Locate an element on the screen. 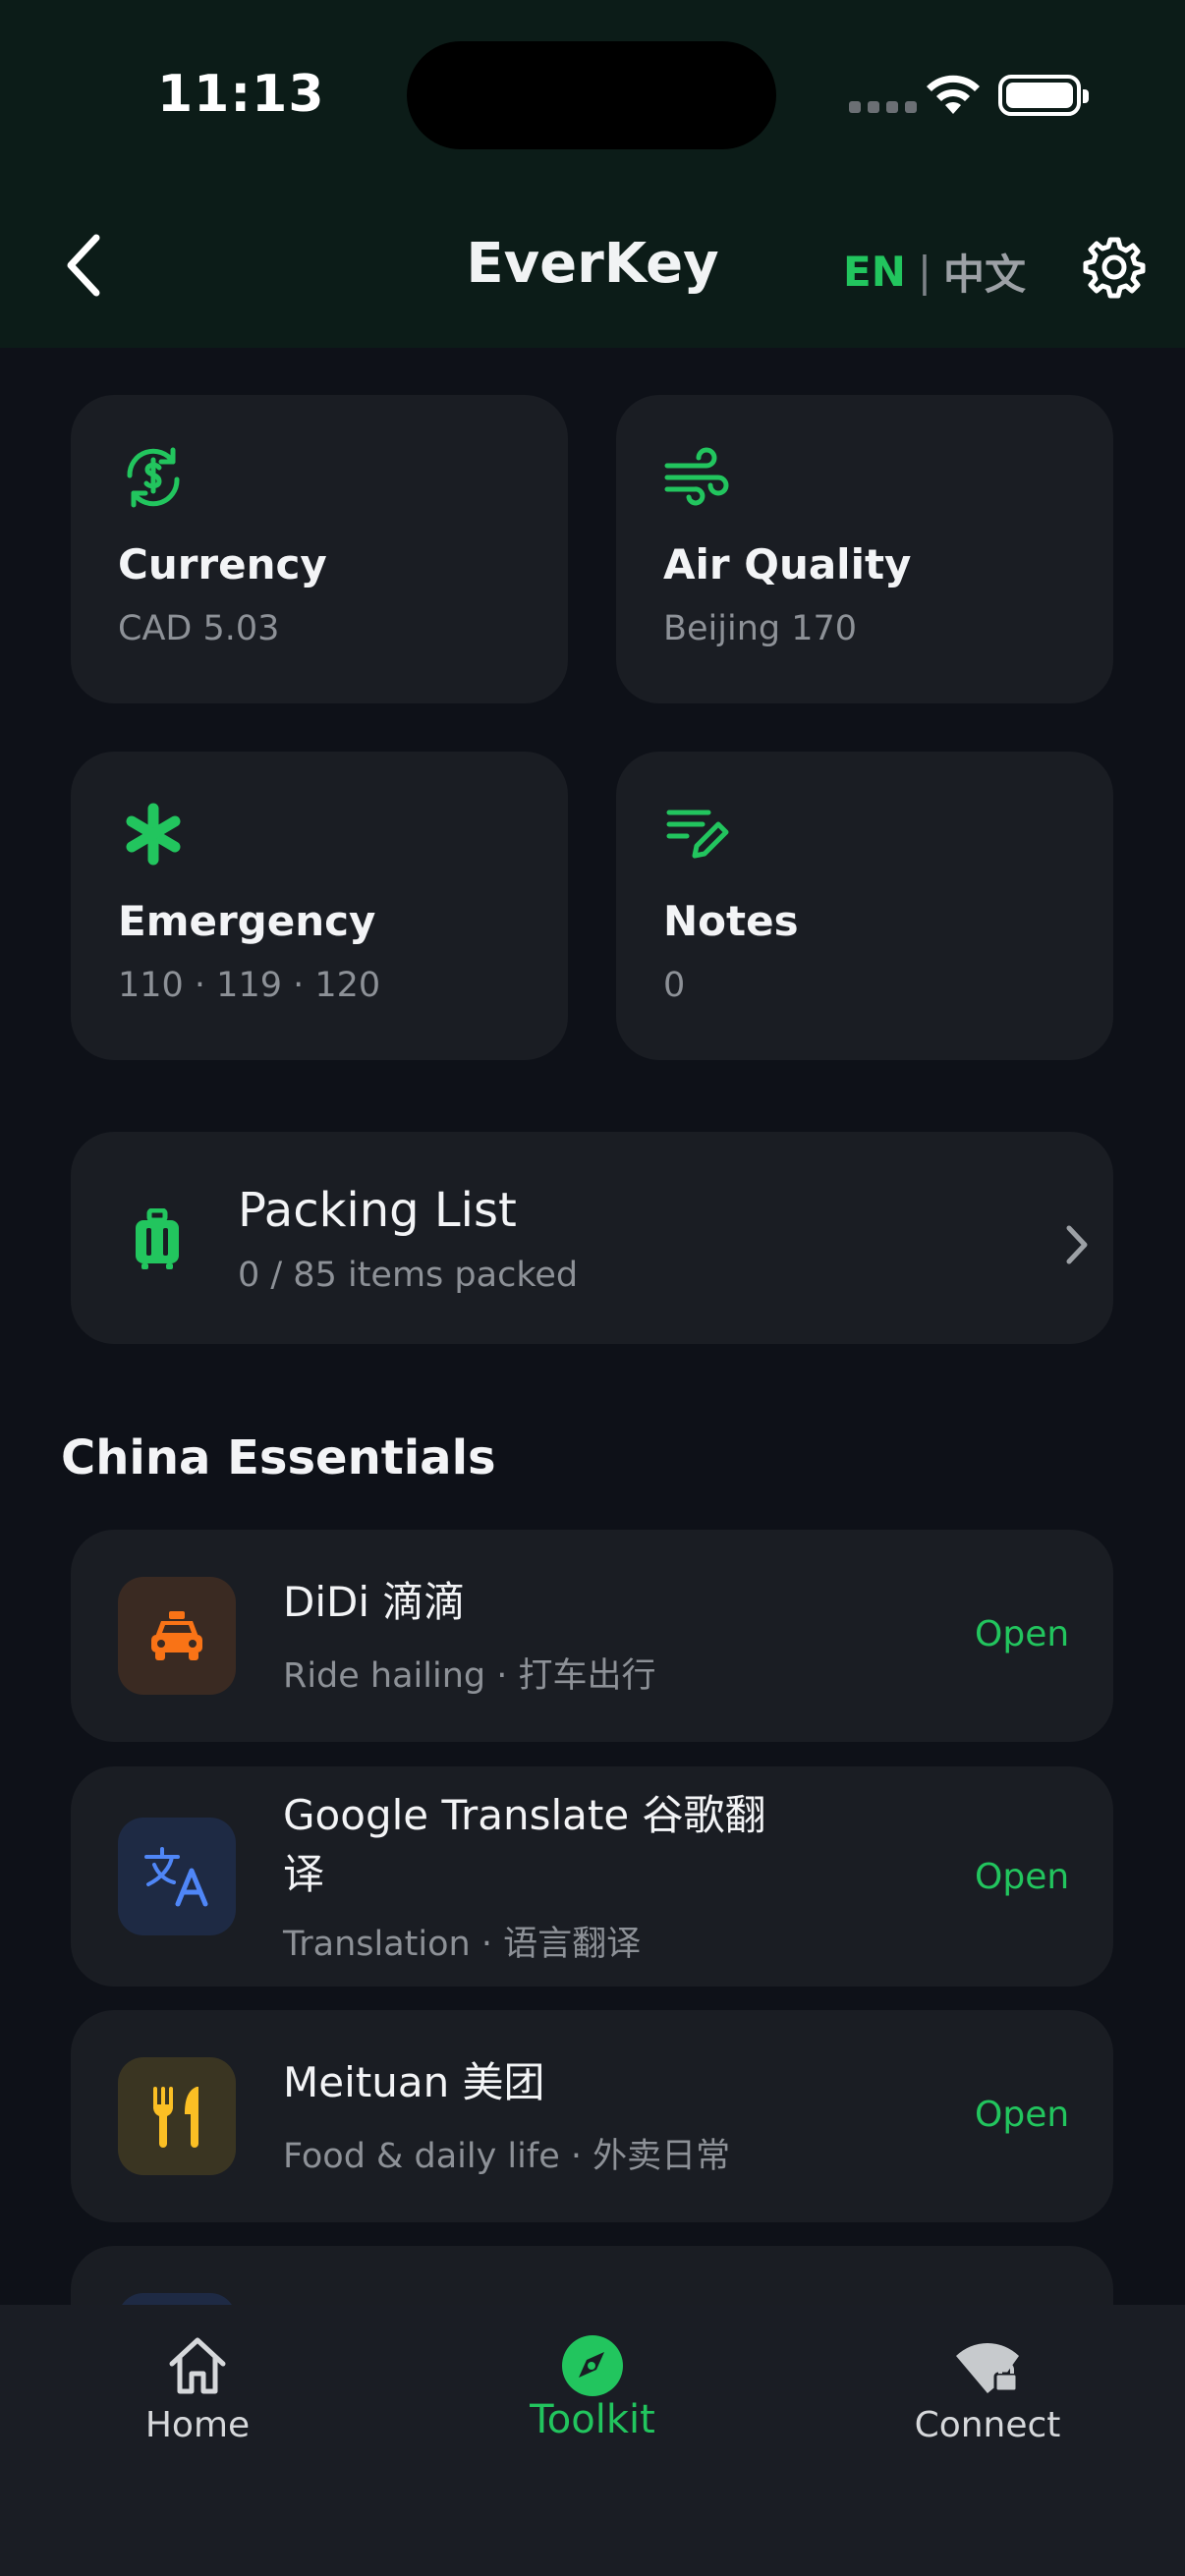  home-icon is located at coordinates (198, 2365).